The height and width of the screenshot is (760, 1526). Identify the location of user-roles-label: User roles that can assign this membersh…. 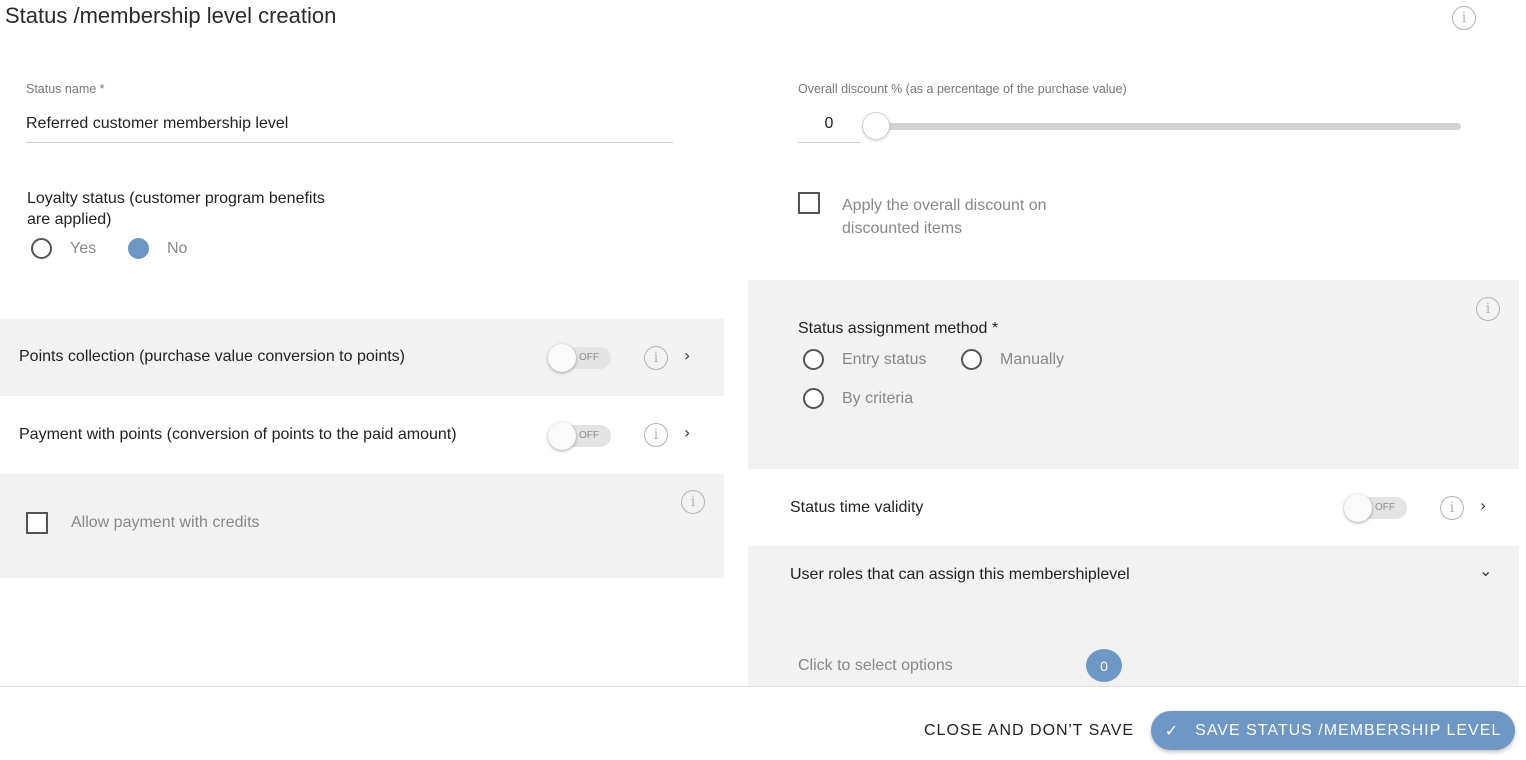
(960, 574).